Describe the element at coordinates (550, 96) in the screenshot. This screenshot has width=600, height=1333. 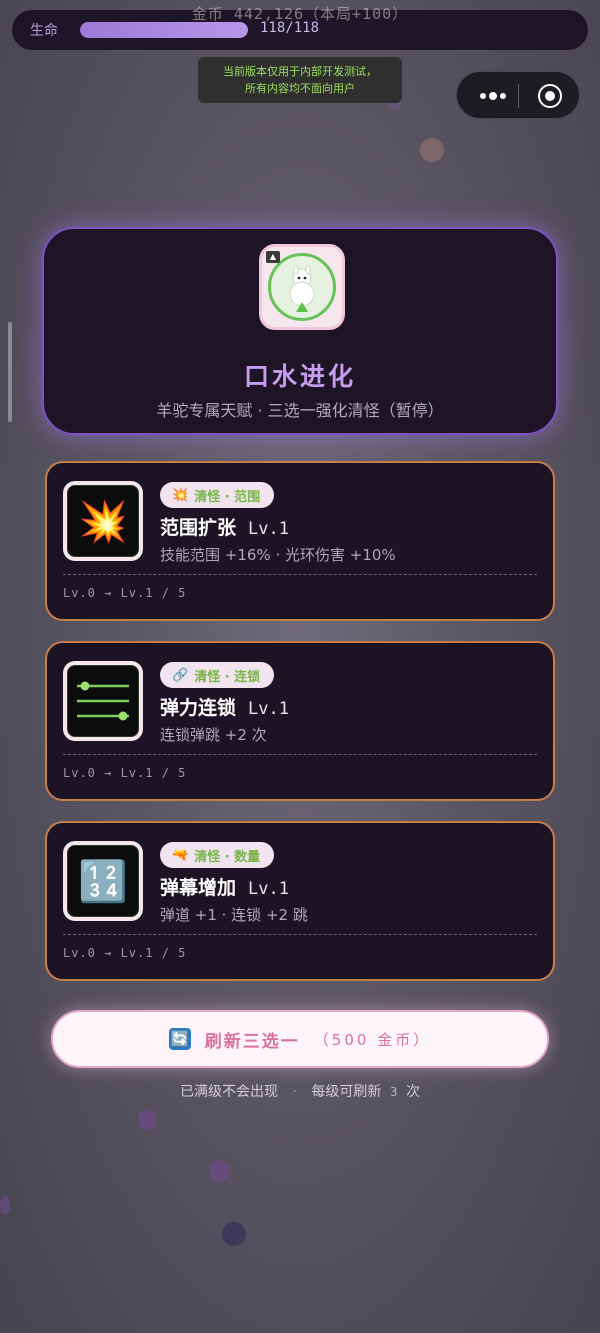
I see `target-circle-icon` at that location.